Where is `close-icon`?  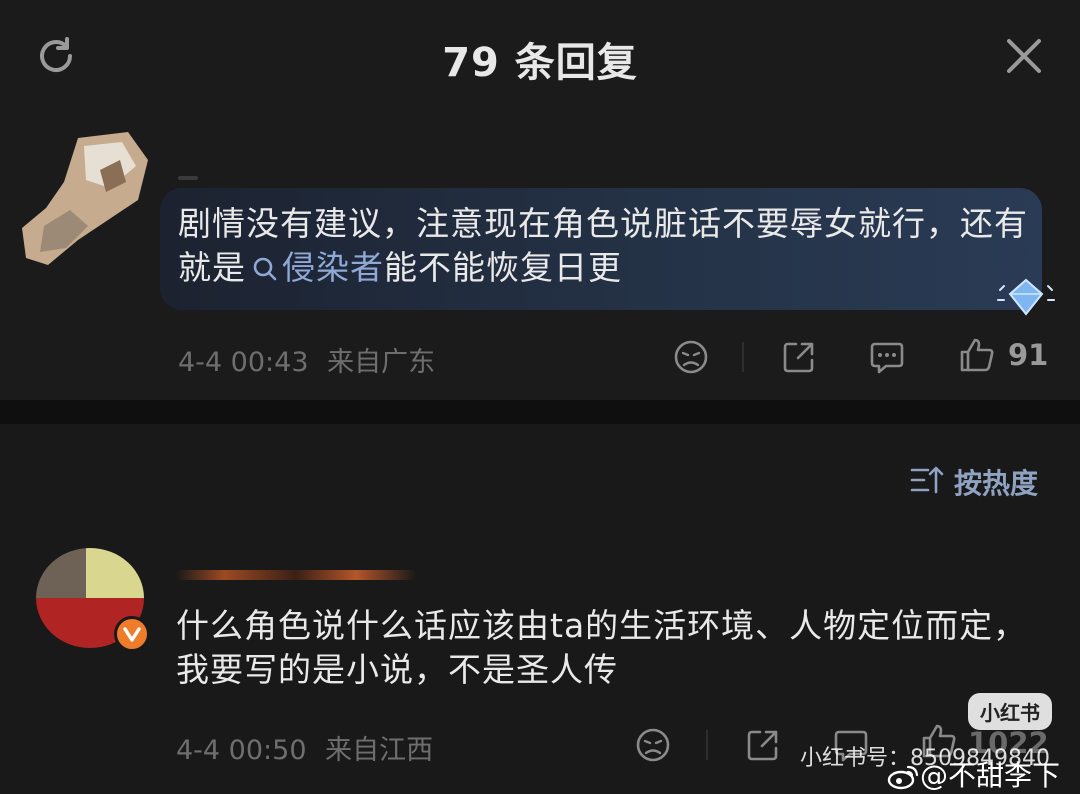
close-icon is located at coordinates (1024, 56).